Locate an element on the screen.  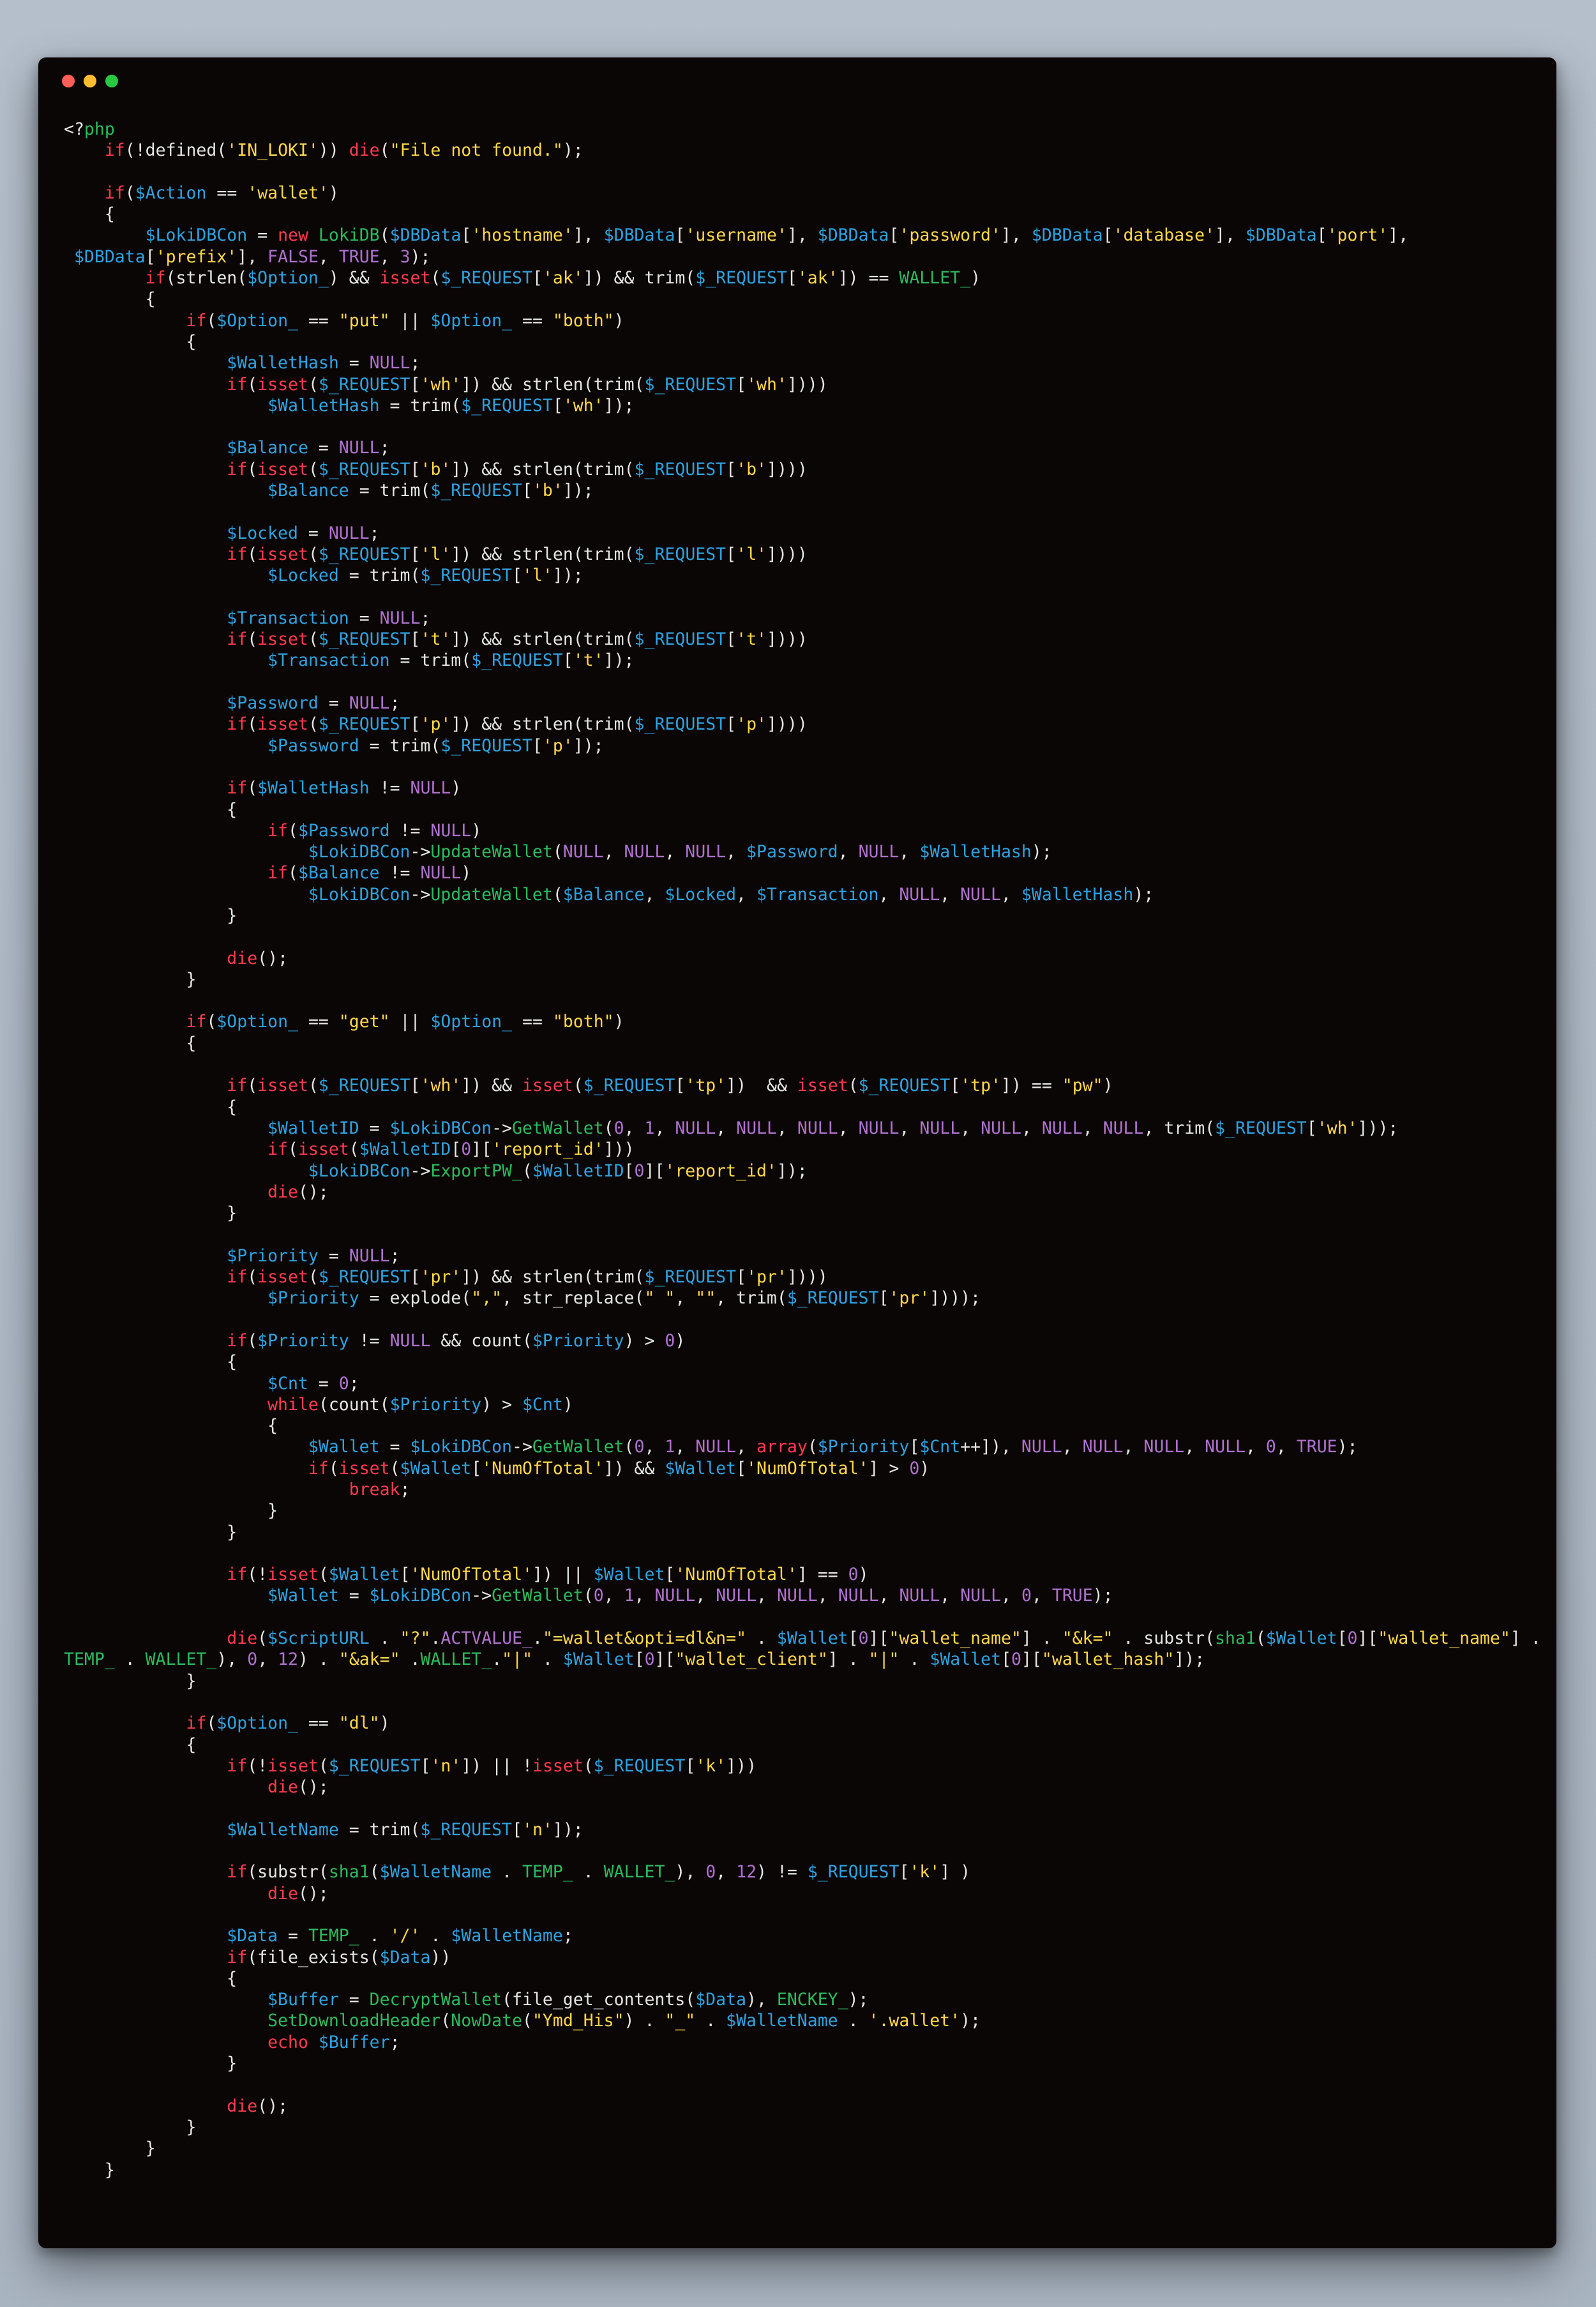
code-line: } is located at coordinates (800, 1510).